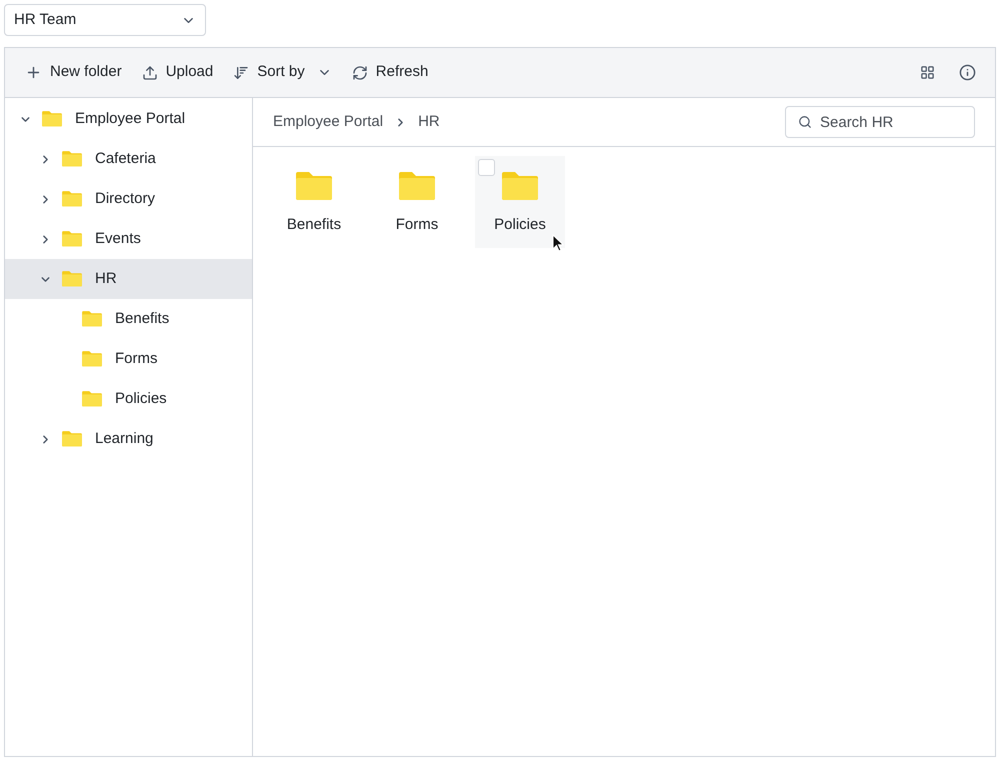 Image resolution: width=1000 pixels, height=760 pixels. I want to click on tree-label: Benefits, so click(142, 318).